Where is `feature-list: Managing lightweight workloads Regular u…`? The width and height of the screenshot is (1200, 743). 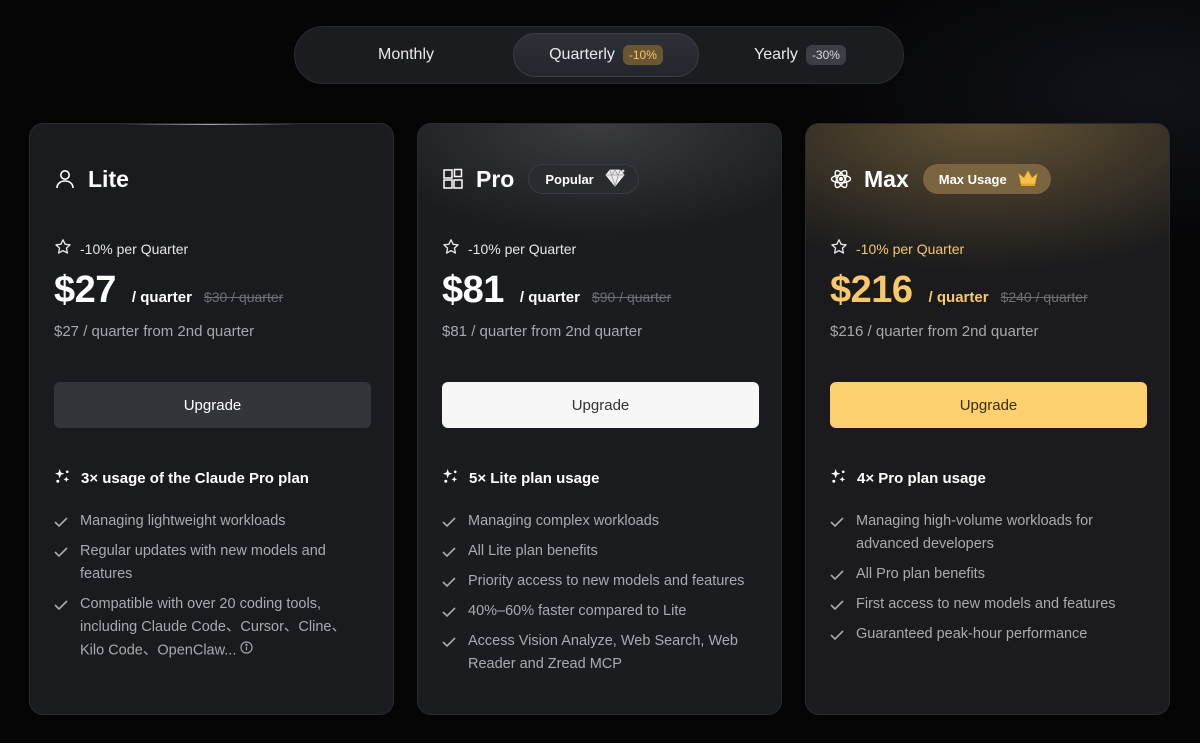
feature-list: Managing lightweight workloads Regular u… is located at coordinates (209, 589).